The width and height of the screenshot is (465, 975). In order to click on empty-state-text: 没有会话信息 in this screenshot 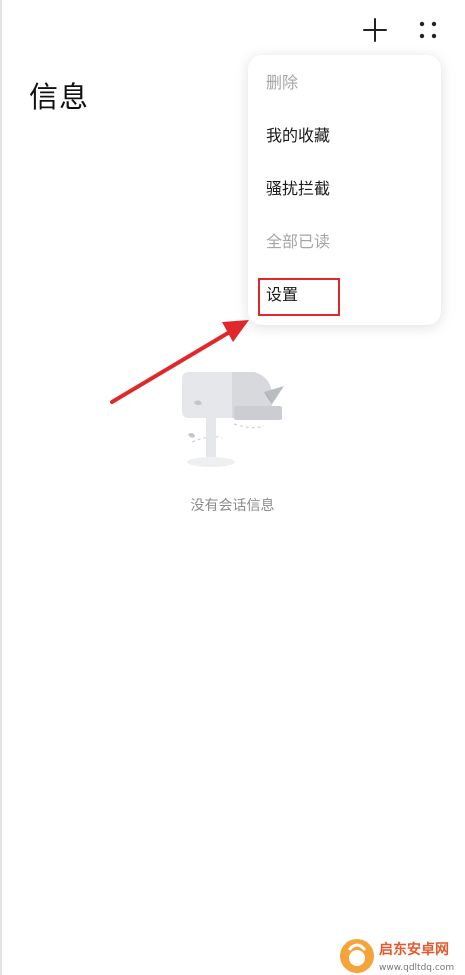, I will do `click(232, 506)`.